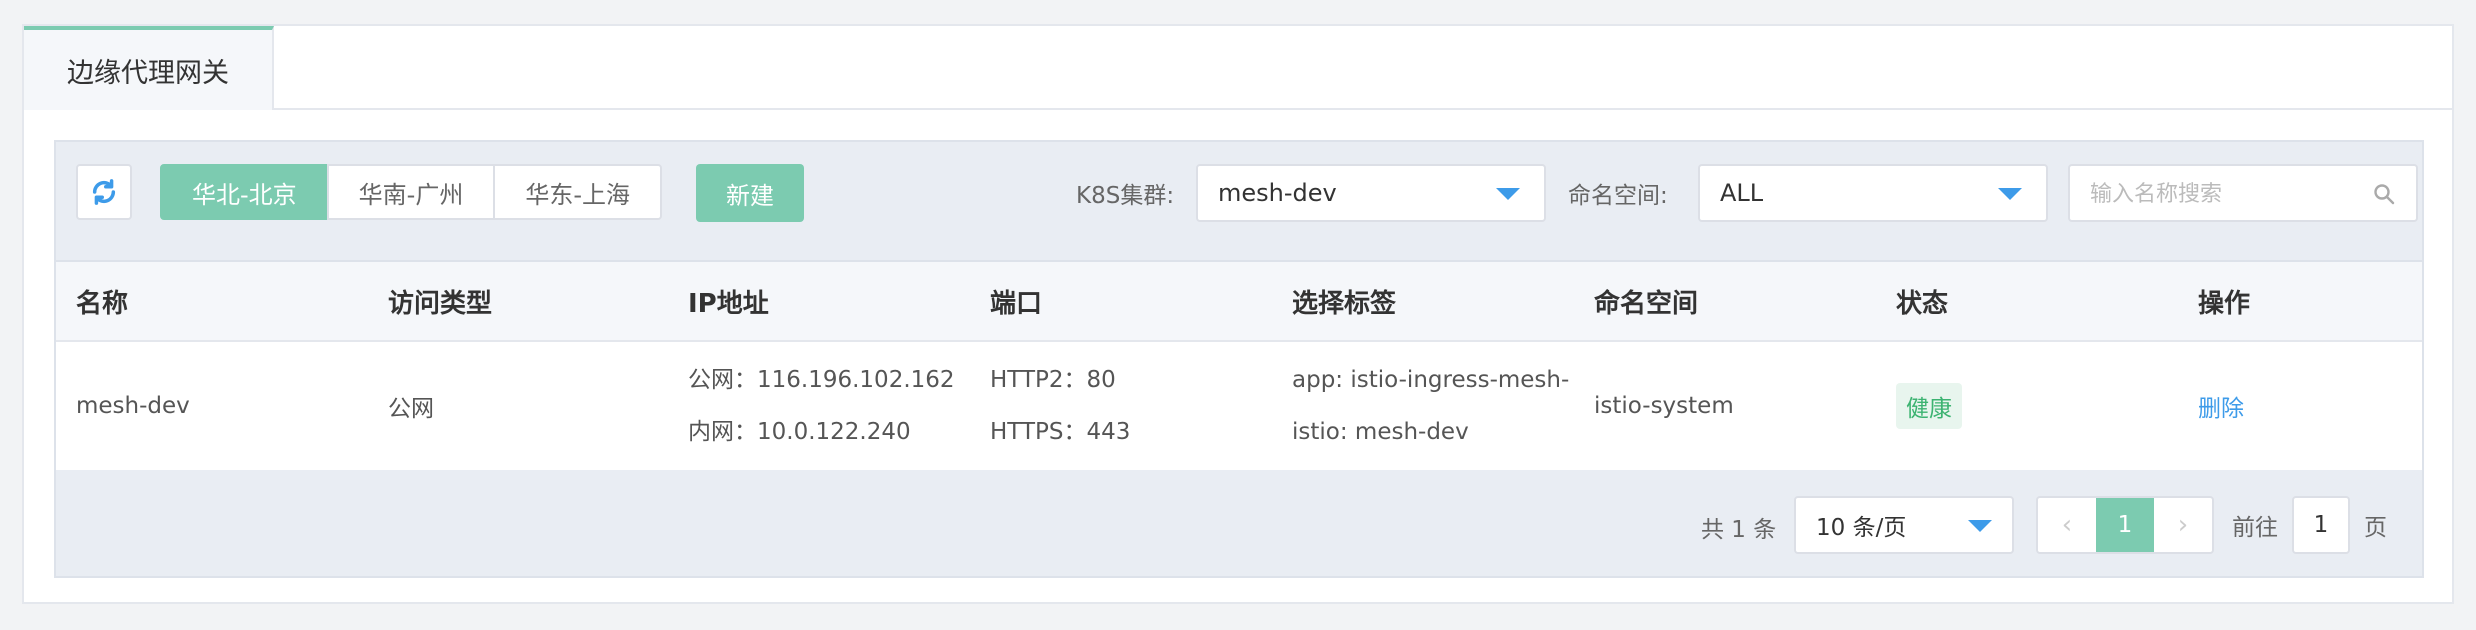 Image resolution: width=2476 pixels, height=630 pixels. I want to click on goto-prefix: 前往, so click(2255, 528).